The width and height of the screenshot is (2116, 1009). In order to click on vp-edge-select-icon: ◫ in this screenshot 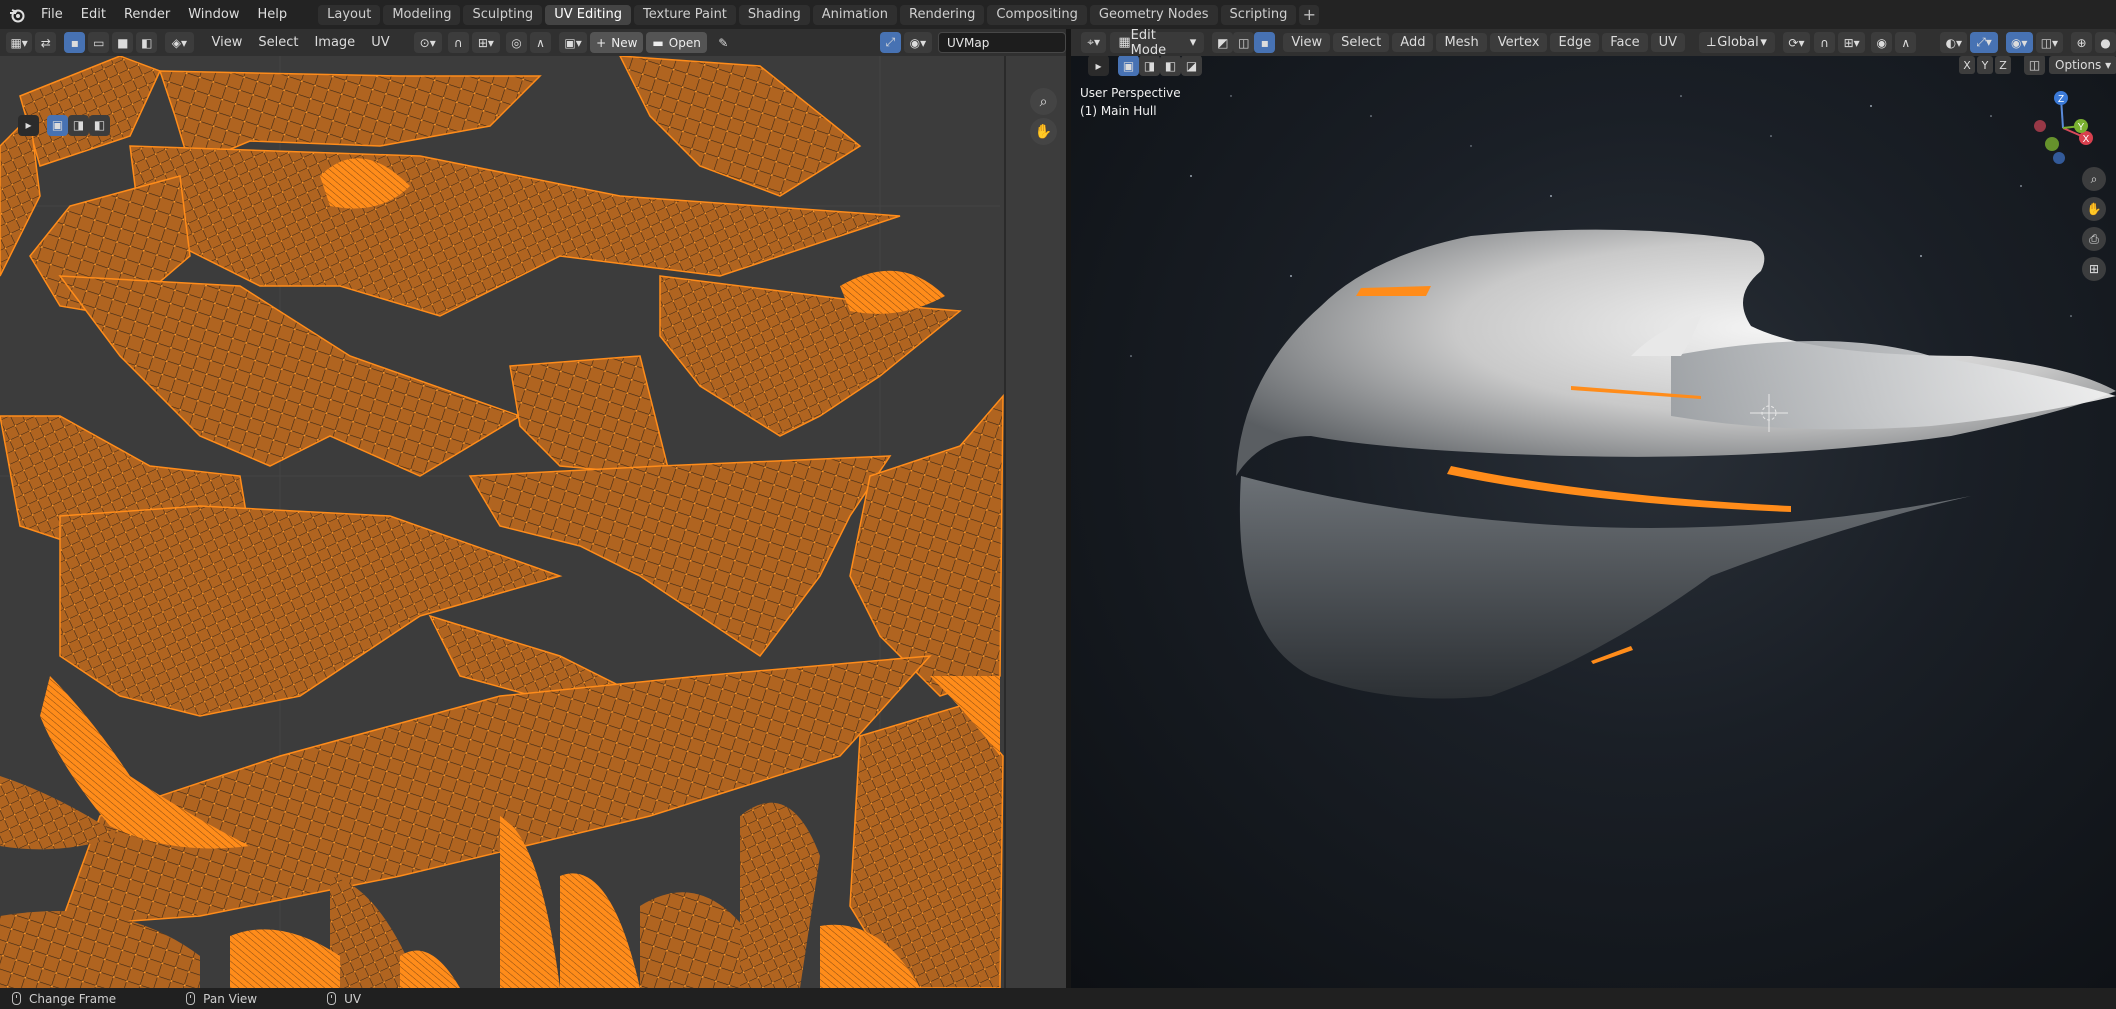, I will do `click(1244, 42)`.